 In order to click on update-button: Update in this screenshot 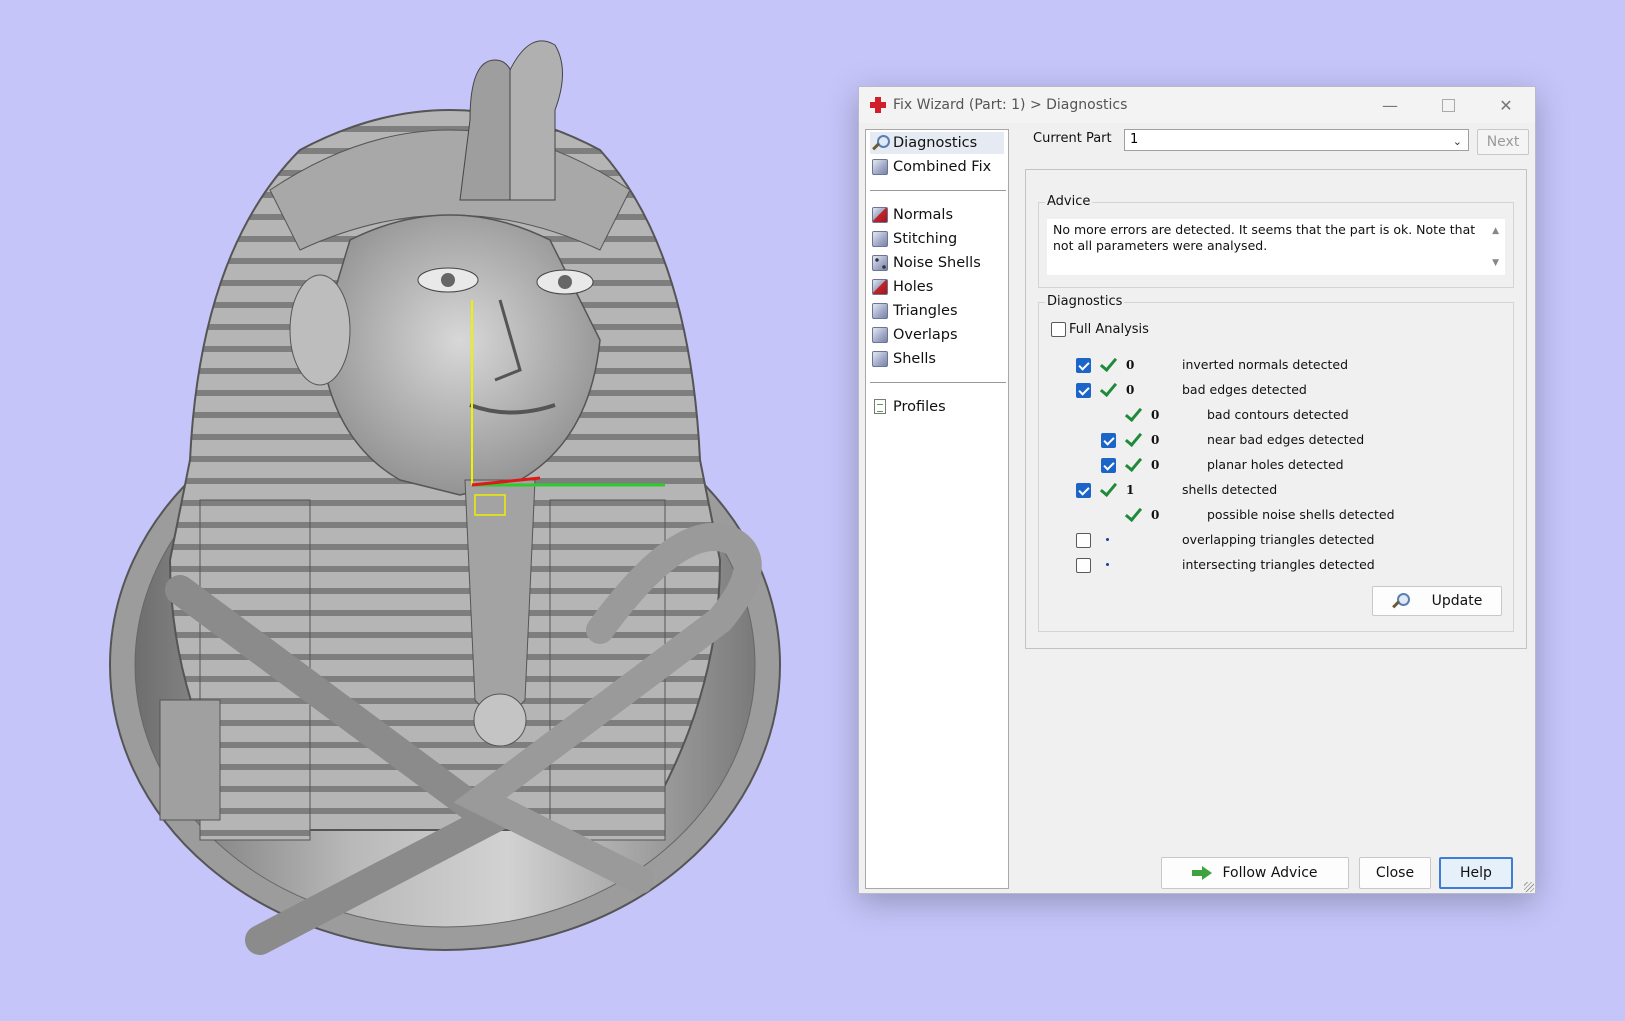, I will do `click(1437, 601)`.